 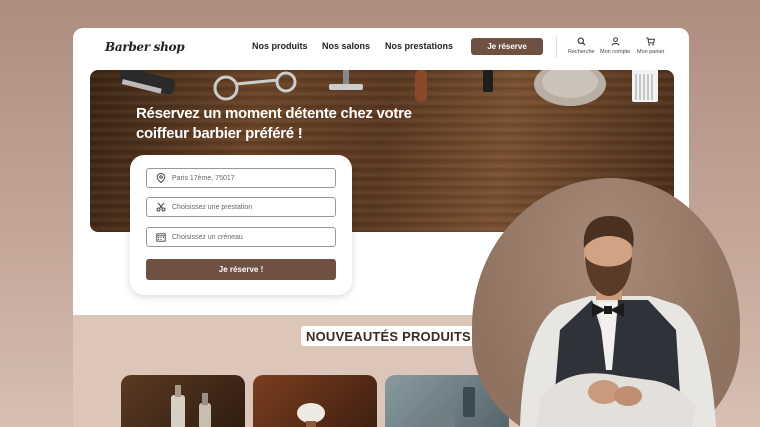 I want to click on account-button: Mon compte, so click(x=615, y=46).